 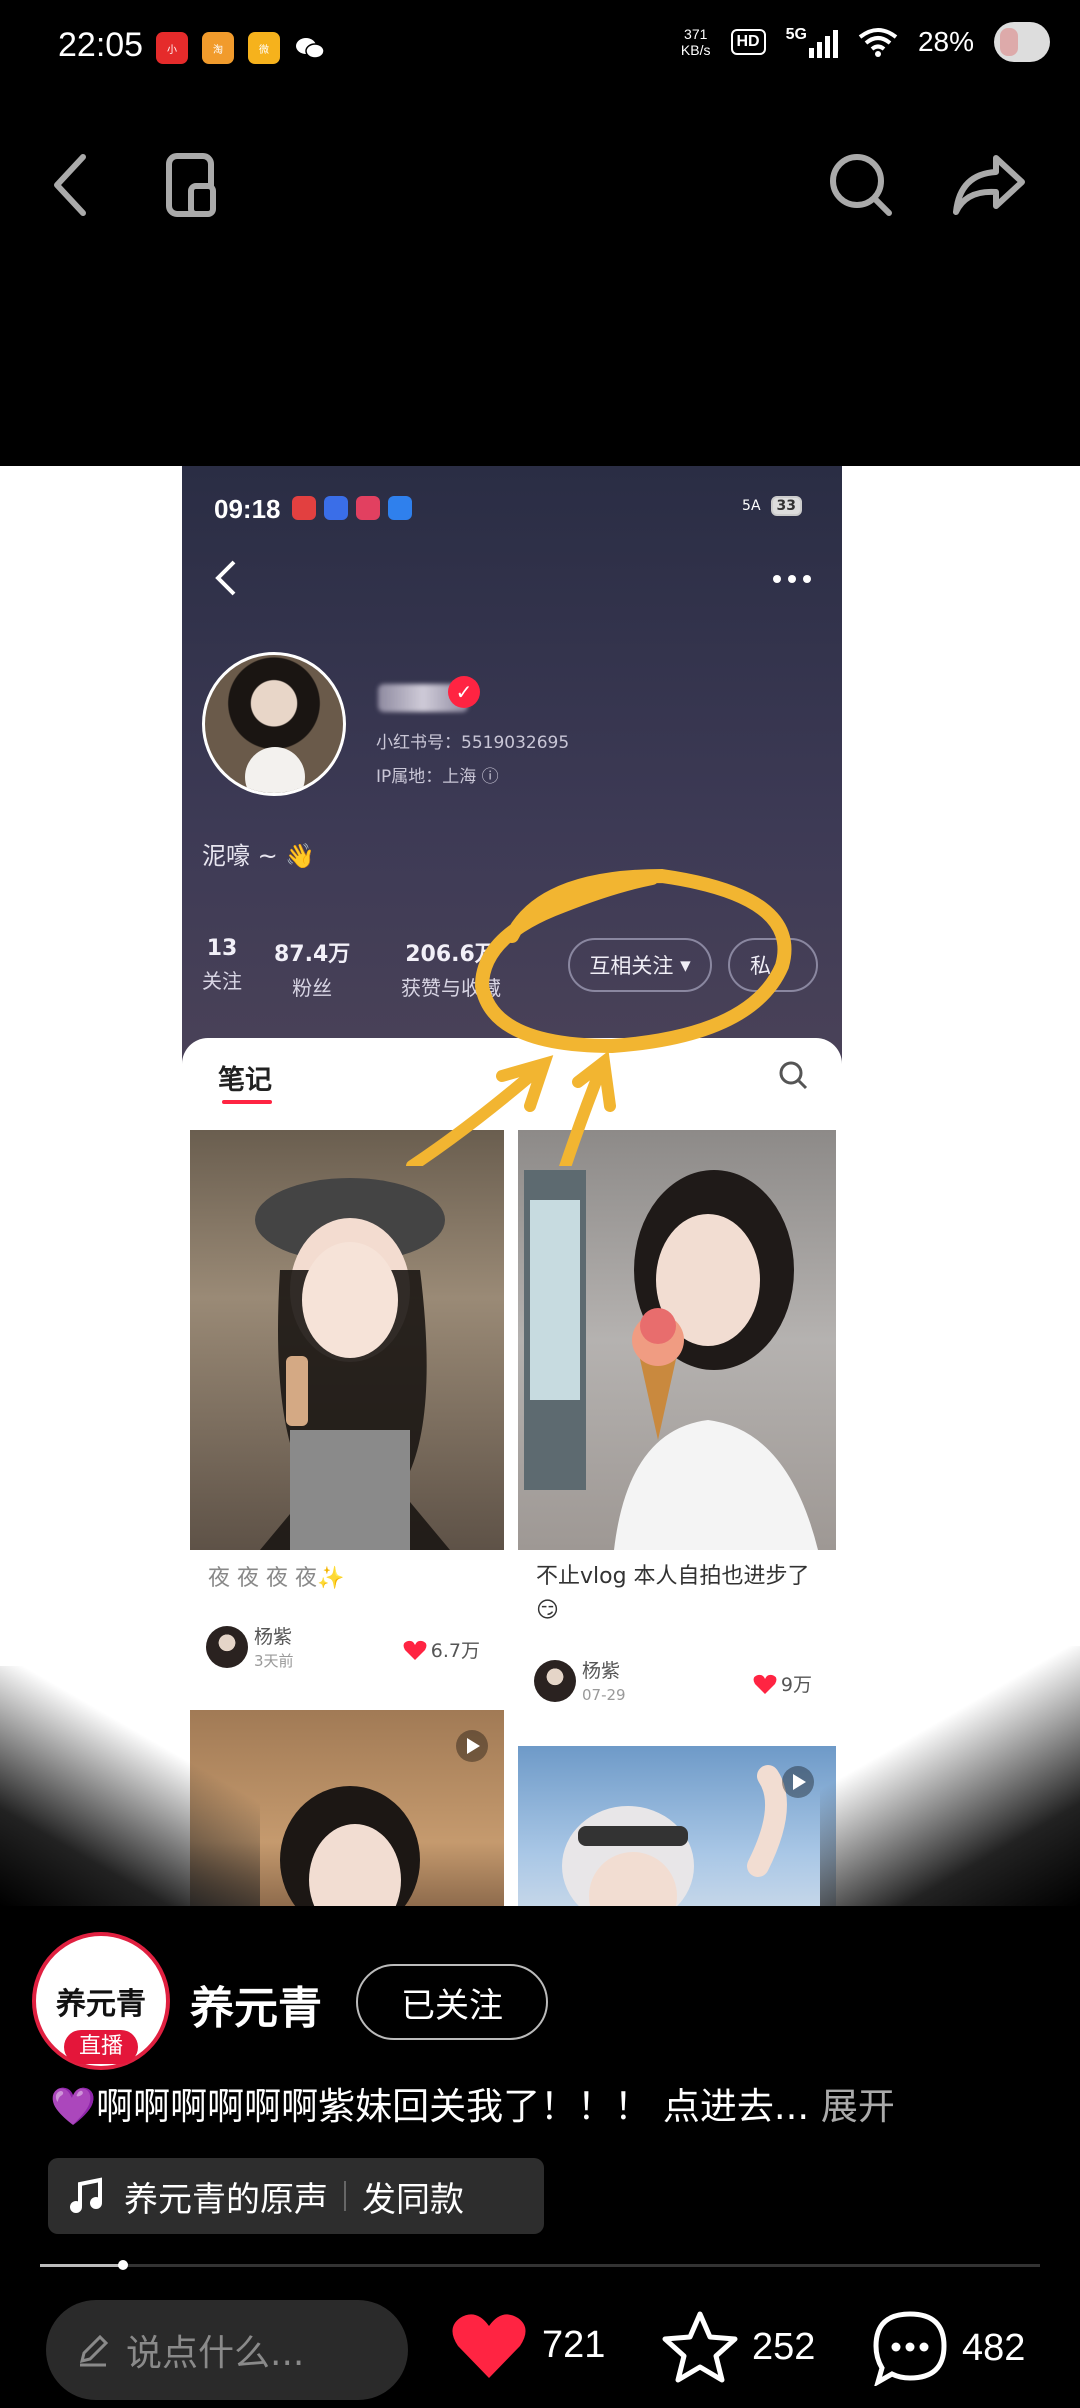 What do you see at coordinates (599, 1017) in the screenshot?
I see `highlight-circle-annotation` at bounding box center [599, 1017].